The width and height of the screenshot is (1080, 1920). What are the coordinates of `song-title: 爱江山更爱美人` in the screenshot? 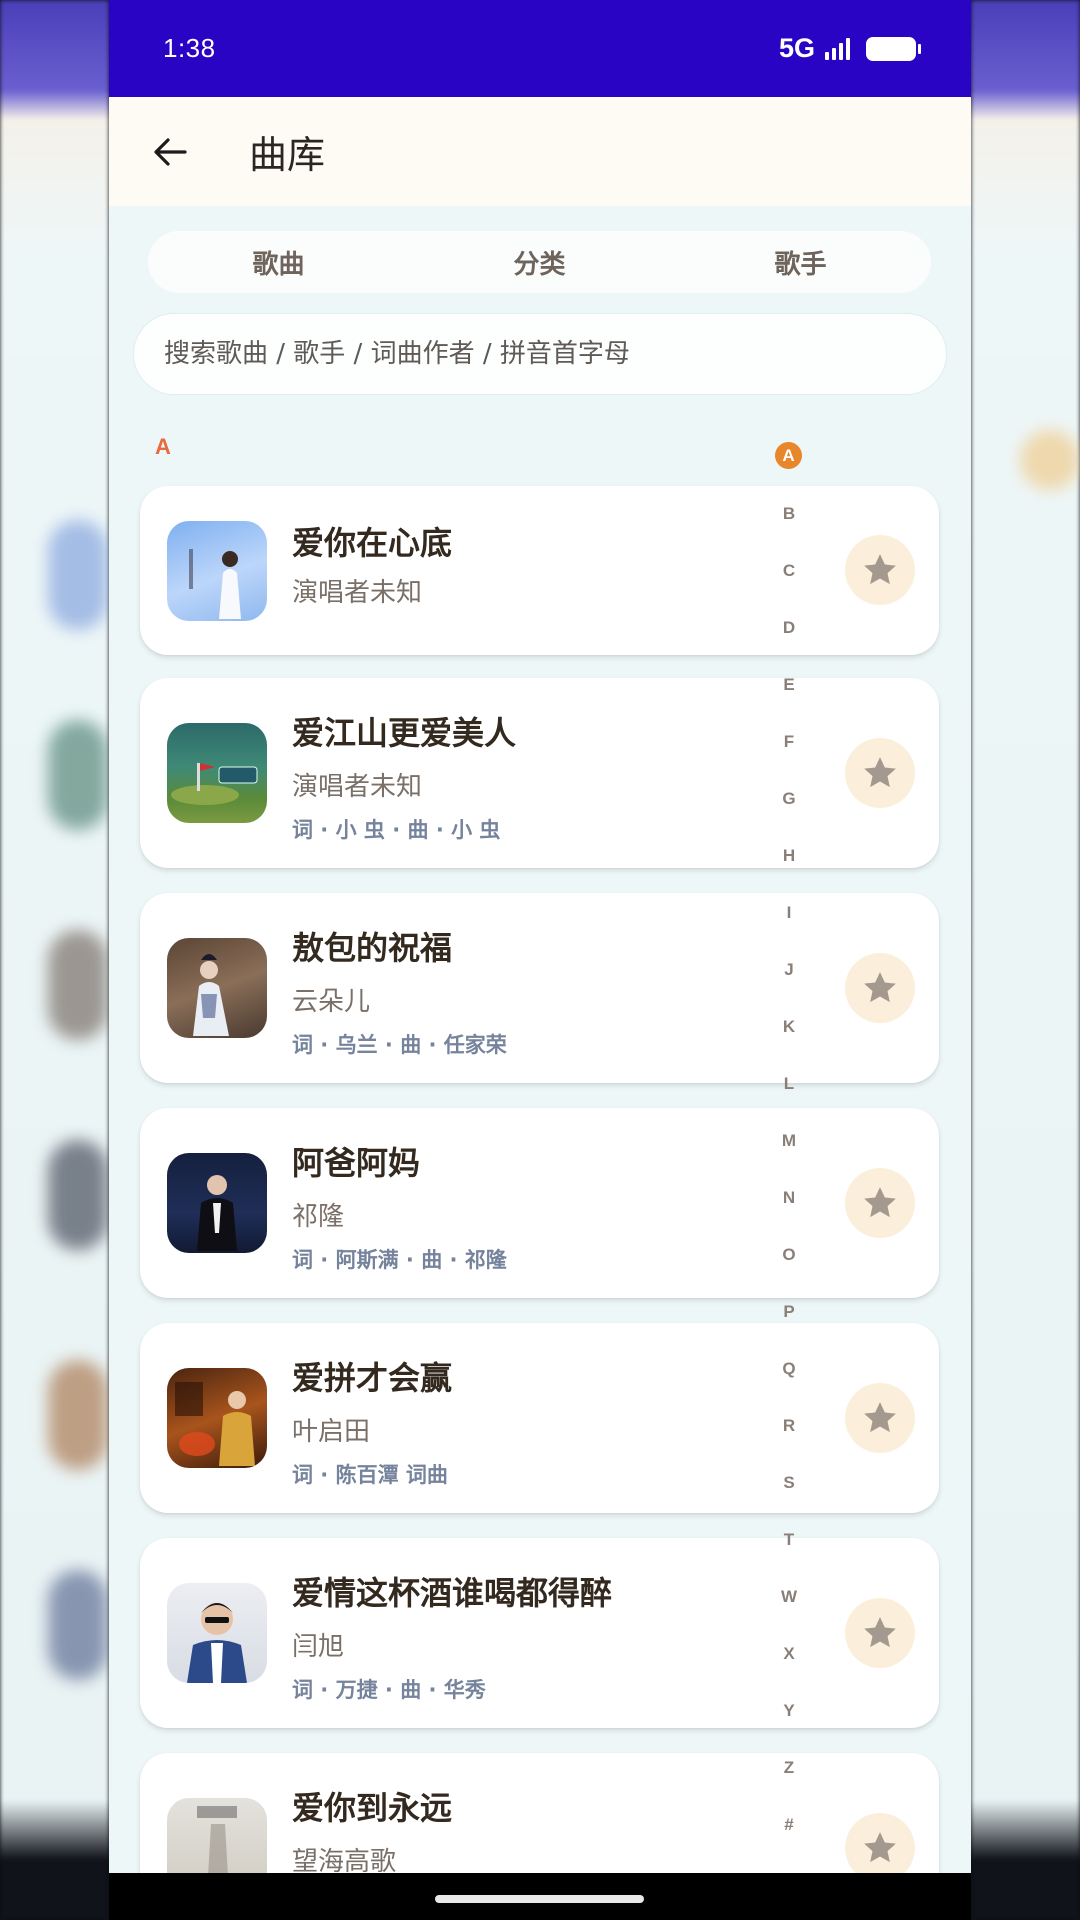 It's located at (404, 733).